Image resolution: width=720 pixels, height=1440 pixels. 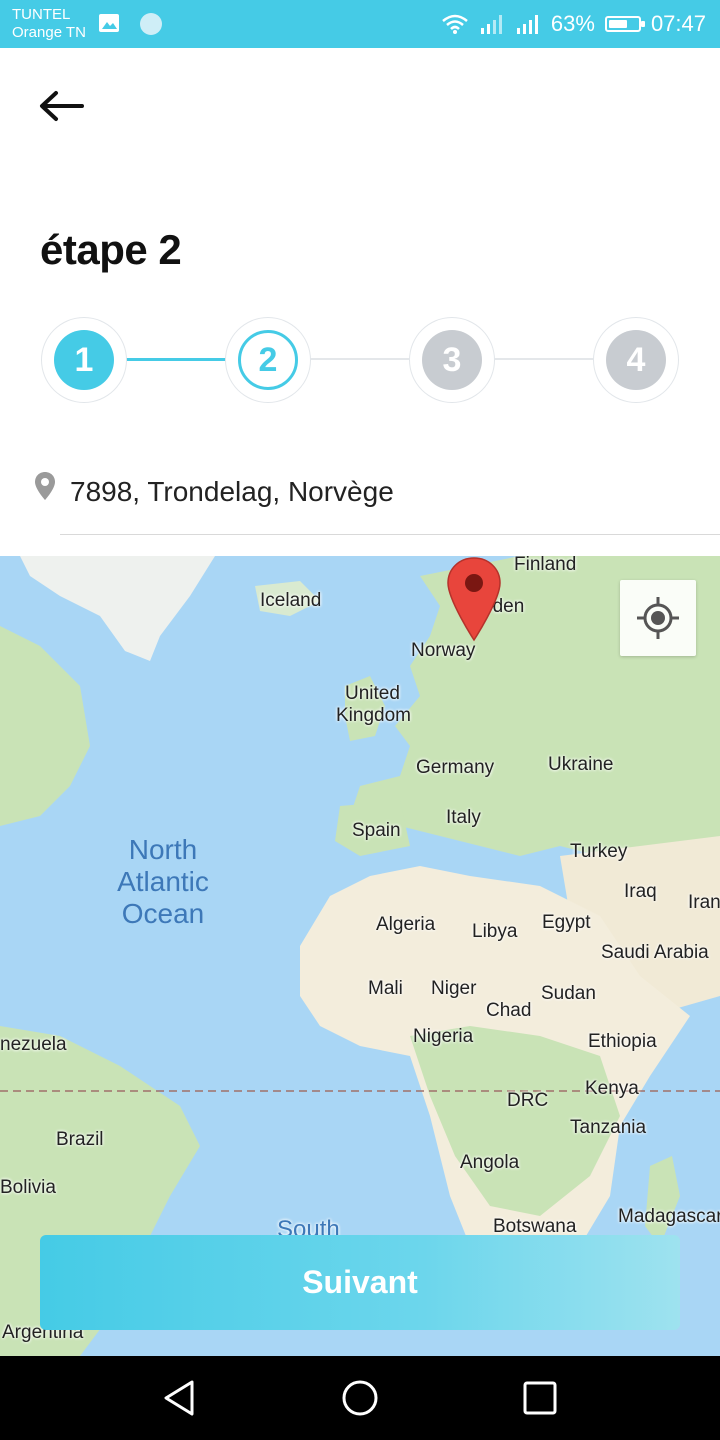 What do you see at coordinates (581, 764) in the screenshot?
I see `map-label-ukraine: Ukraine` at bounding box center [581, 764].